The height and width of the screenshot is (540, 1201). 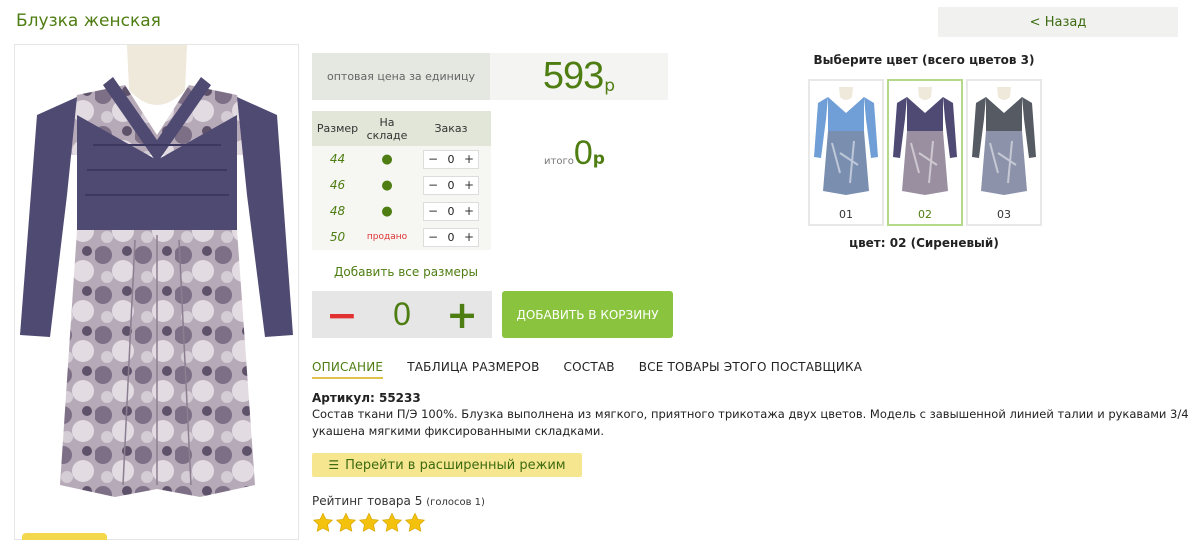 I want to click on add-all-sizes-link: Добавить все размеры, so click(x=406, y=272).